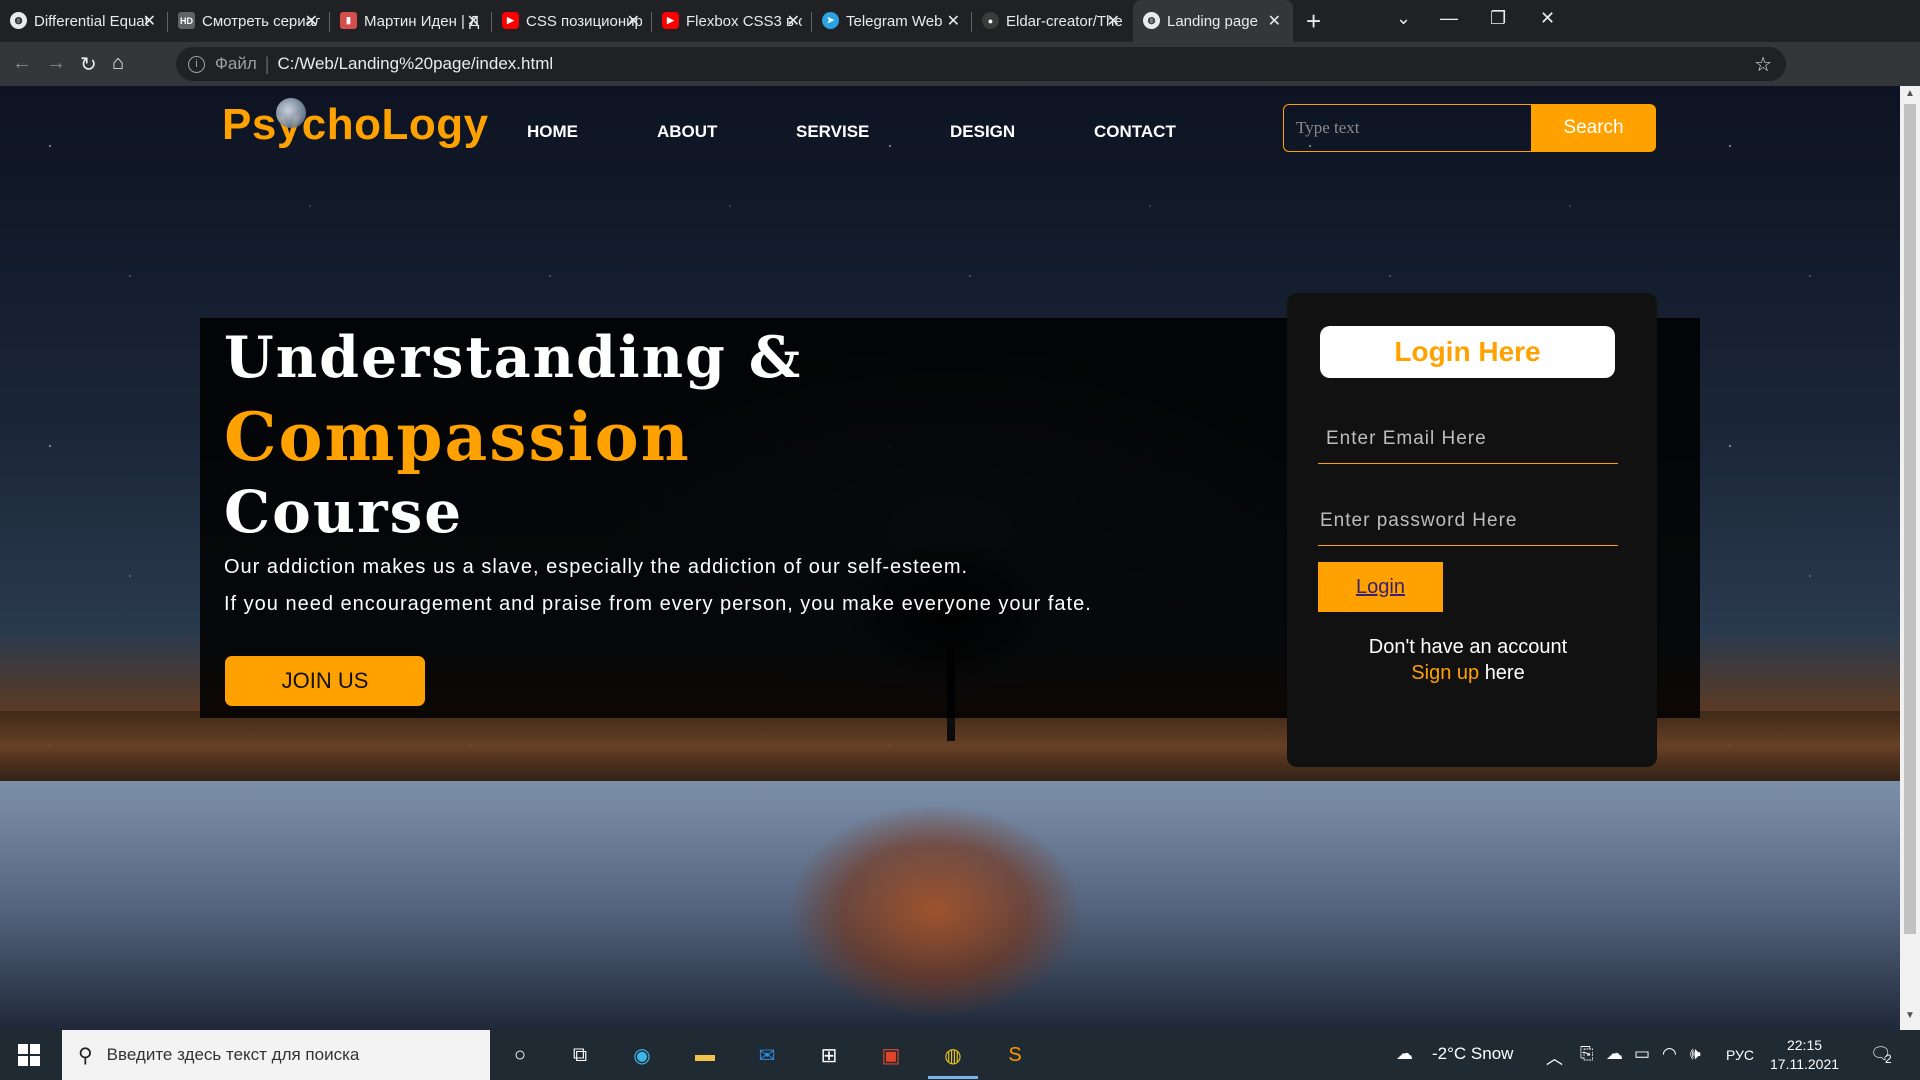 Image resolution: width=1920 pixels, height=1080 pixels. I want to click on tab-title: Мартин Иден | Д, so click(422, 21).